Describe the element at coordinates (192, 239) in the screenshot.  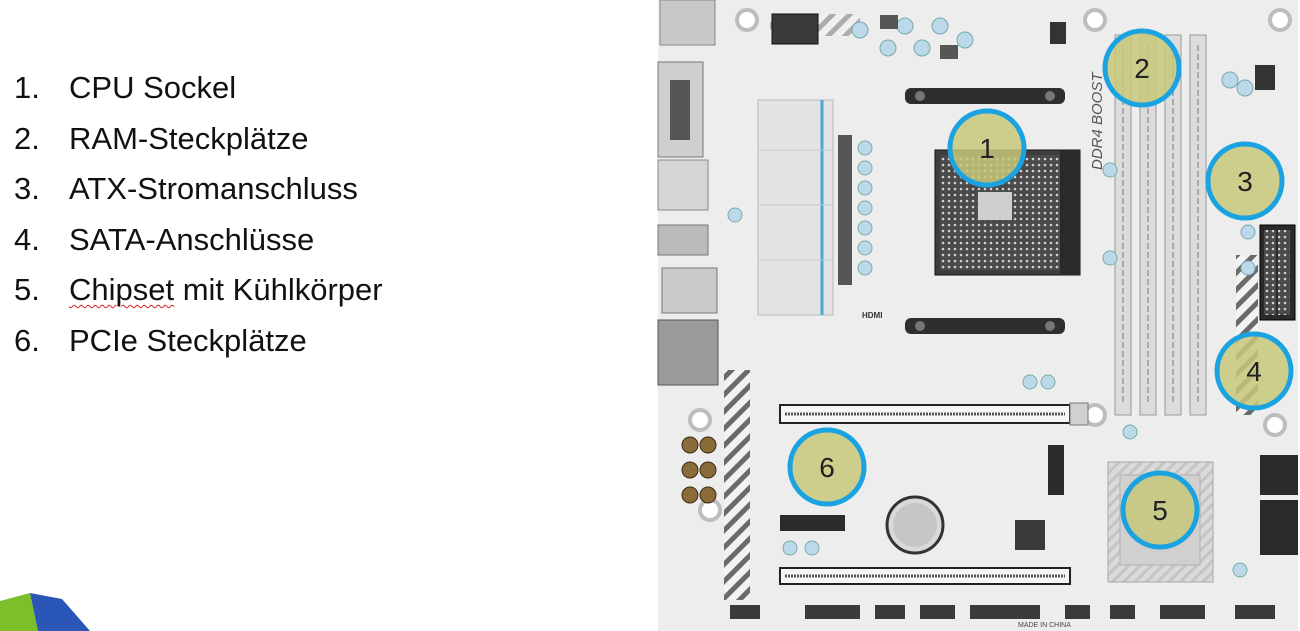
I see `legend-text: SATA-Anschlüsse` at that location.